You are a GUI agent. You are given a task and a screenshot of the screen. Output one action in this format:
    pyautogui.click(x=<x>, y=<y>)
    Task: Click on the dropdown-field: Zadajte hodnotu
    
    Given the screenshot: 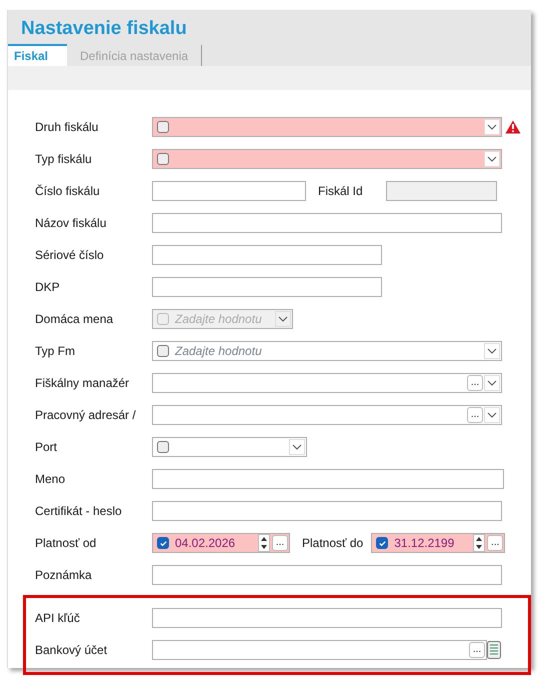 What is the action you would take?
    pyautogui.click(x=327, y=351)
    